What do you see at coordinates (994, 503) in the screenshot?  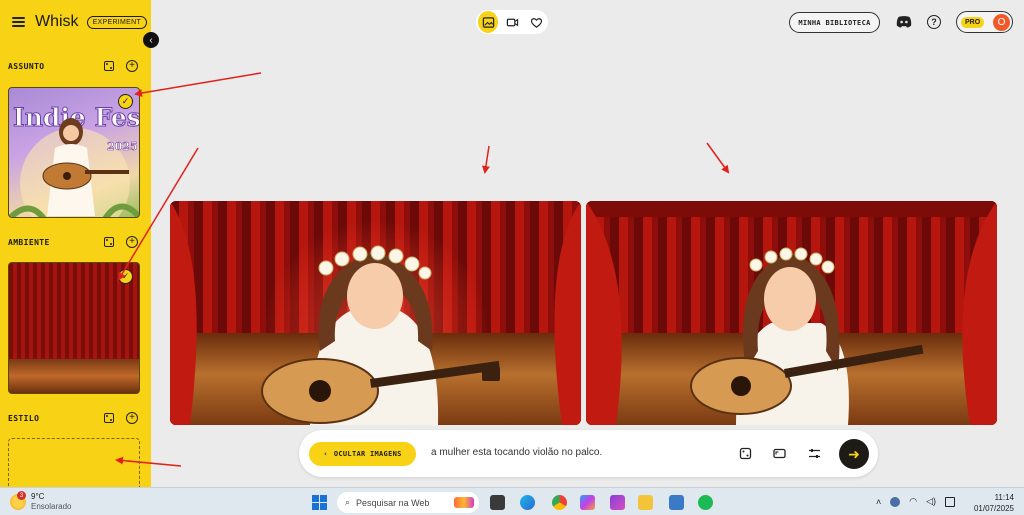 I see `clock: 11:14 01/07/2025` at bounding box center [994, 503].